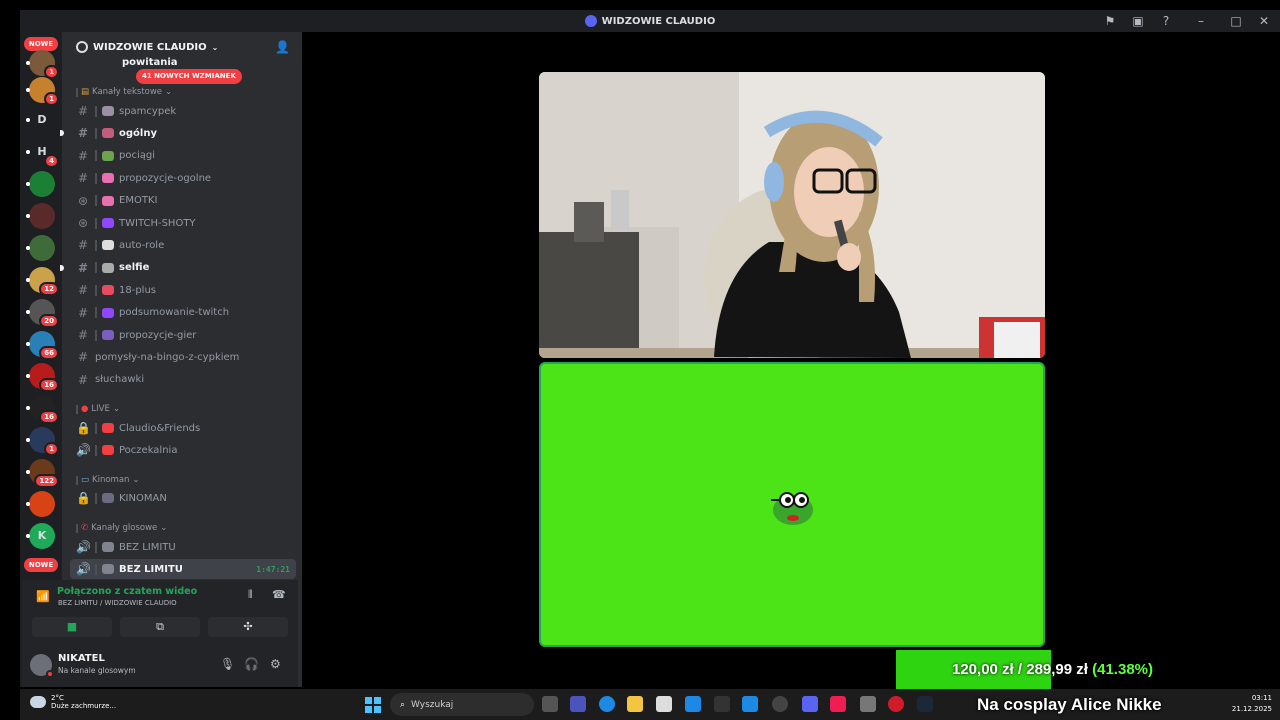  I want to click on mentions-pill: 41 NOWYCH WZMIANEK, so click(189, 76).